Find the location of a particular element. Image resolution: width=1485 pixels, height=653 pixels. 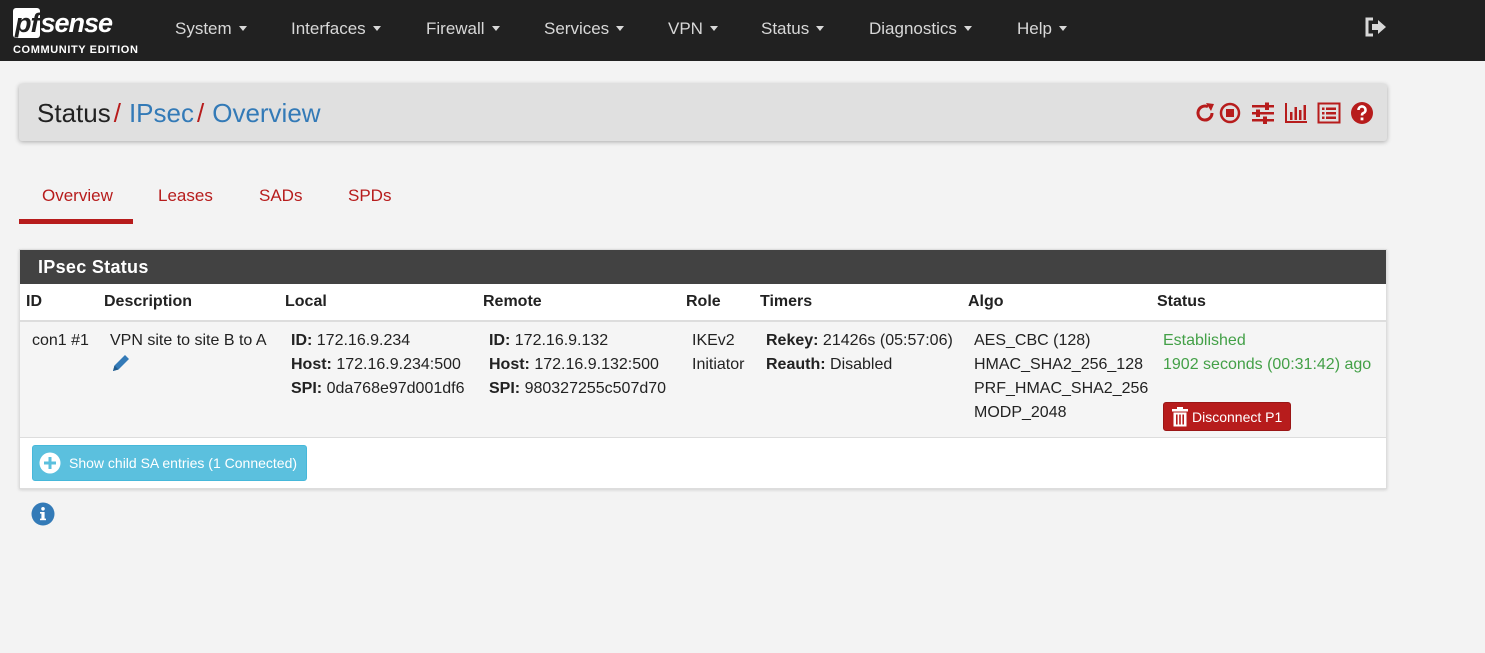

tab-overview: Overview is located at coordinates (77, 196).